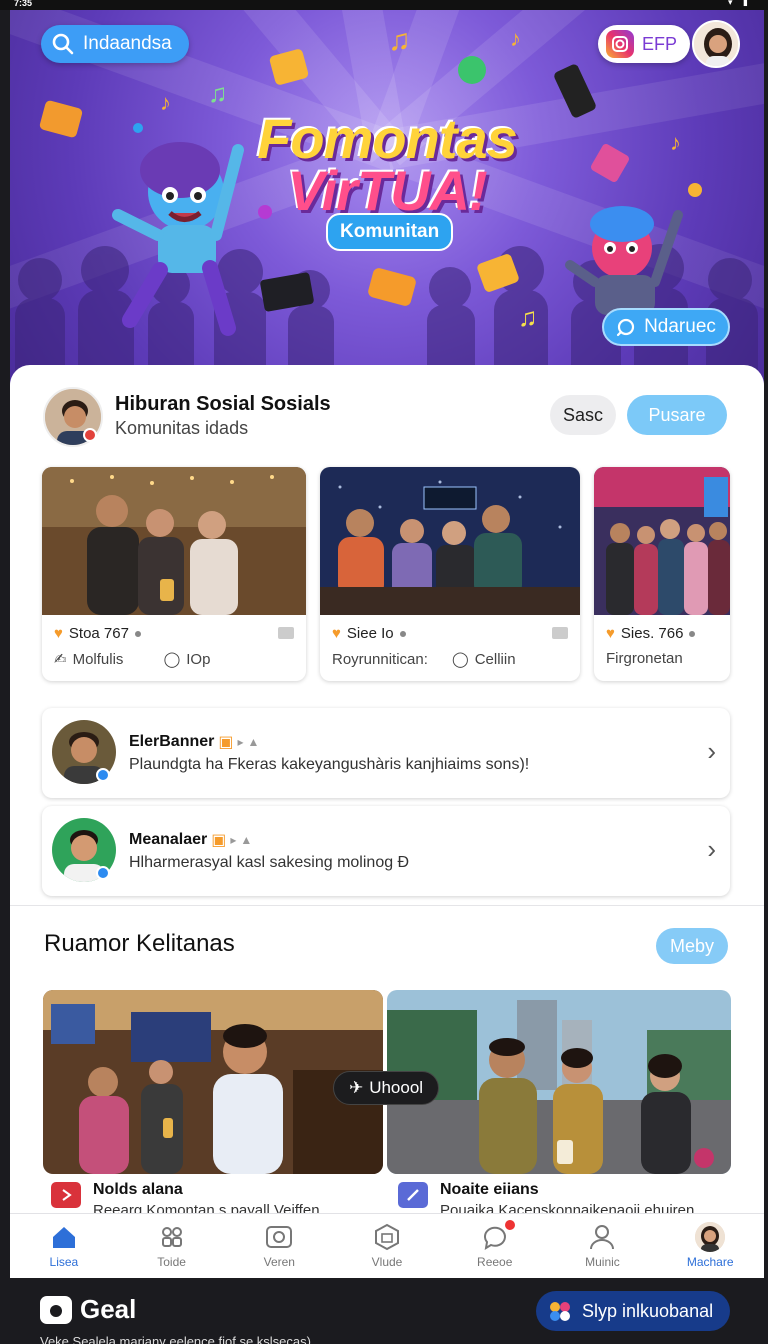  Describe the element at coordinates (495, 659) in the screenshot. I see `card-meta-right: Celliin` at that location.